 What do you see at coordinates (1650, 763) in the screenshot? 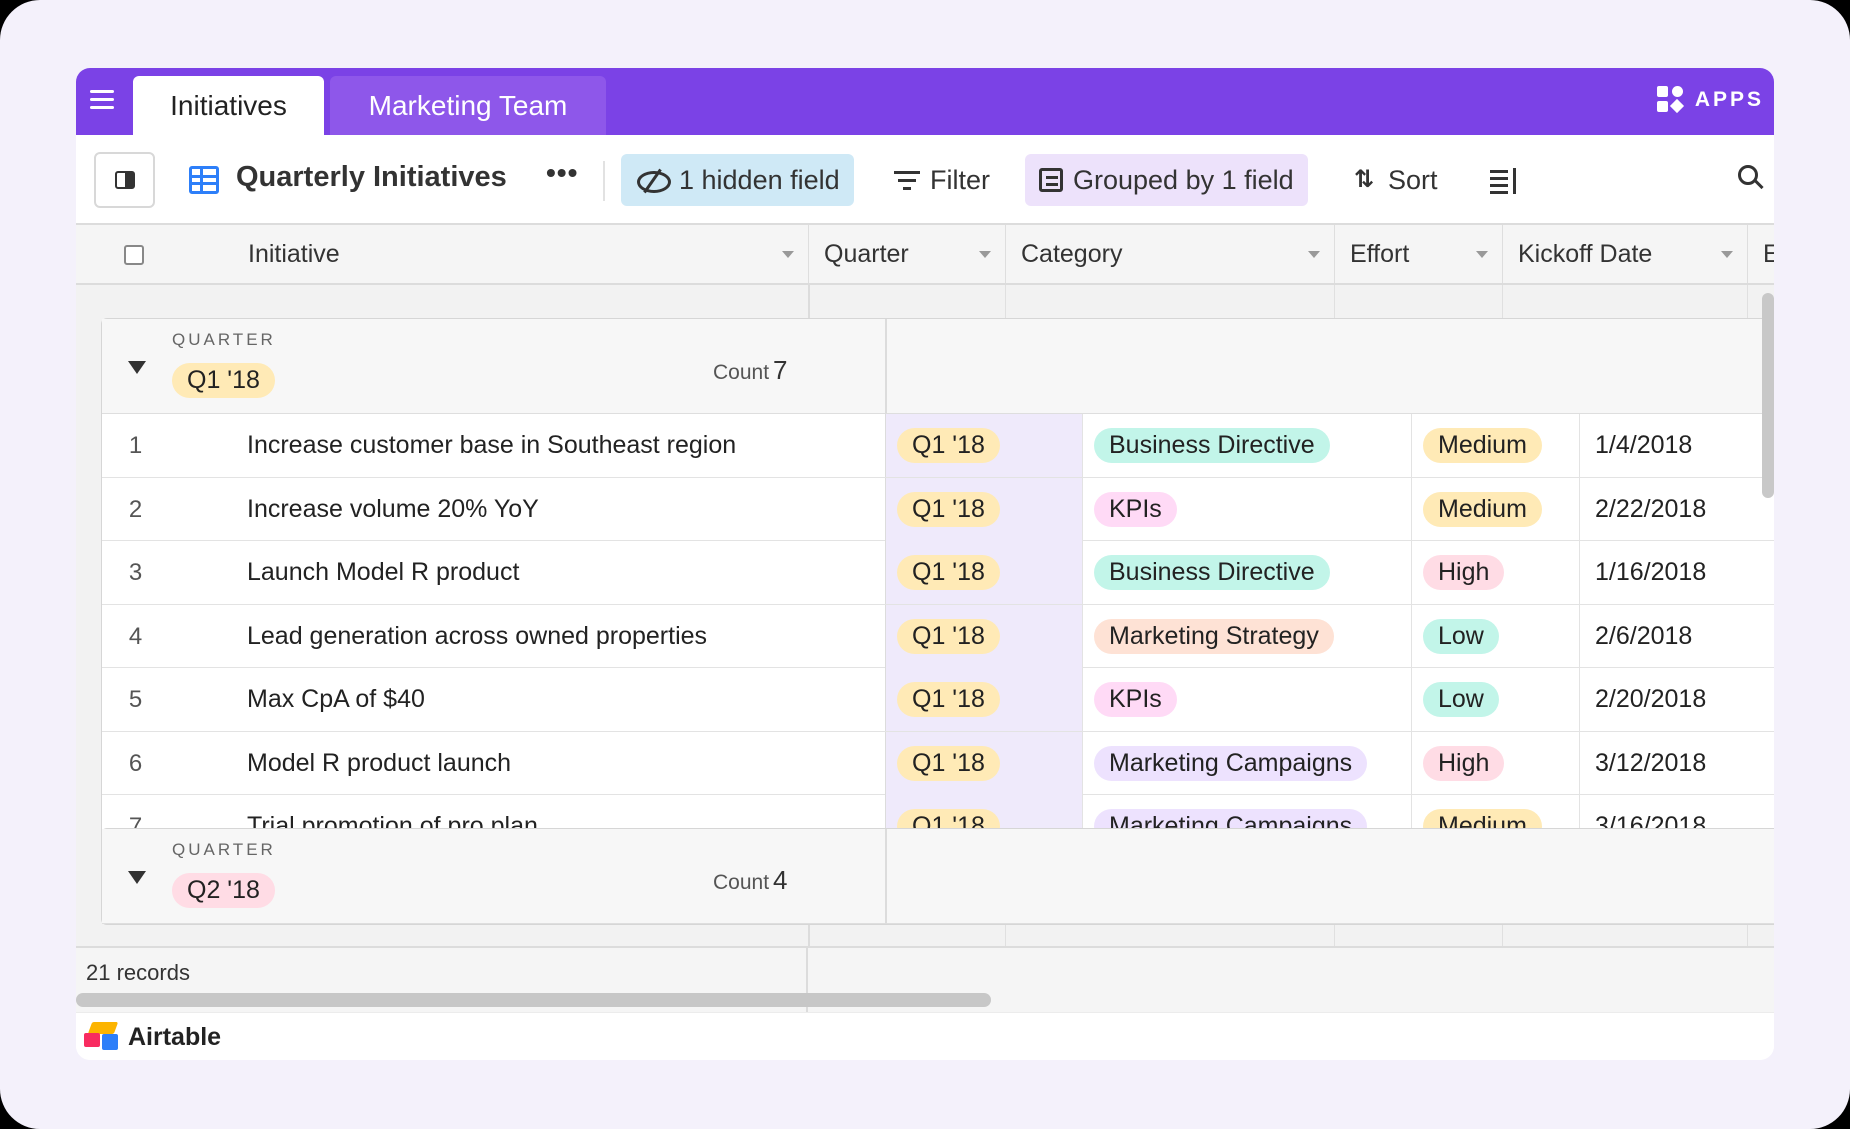
I see `kickoff-date-cell: 3/12/2018` at bounding box center [1650, 763].